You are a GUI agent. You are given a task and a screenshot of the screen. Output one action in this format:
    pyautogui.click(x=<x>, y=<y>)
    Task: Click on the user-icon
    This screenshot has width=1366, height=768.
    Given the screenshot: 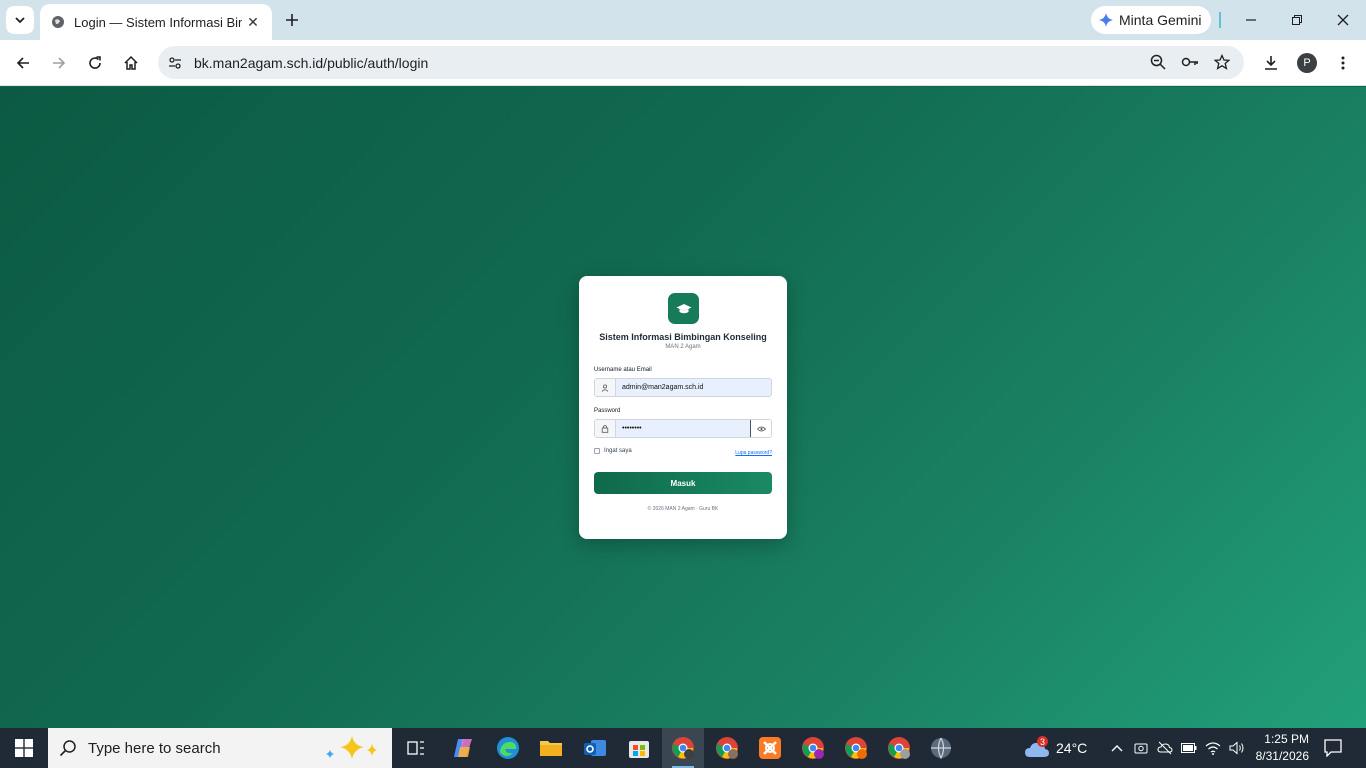 What is the action you would take?
    pyautogui.click(x=605, y=387)
    